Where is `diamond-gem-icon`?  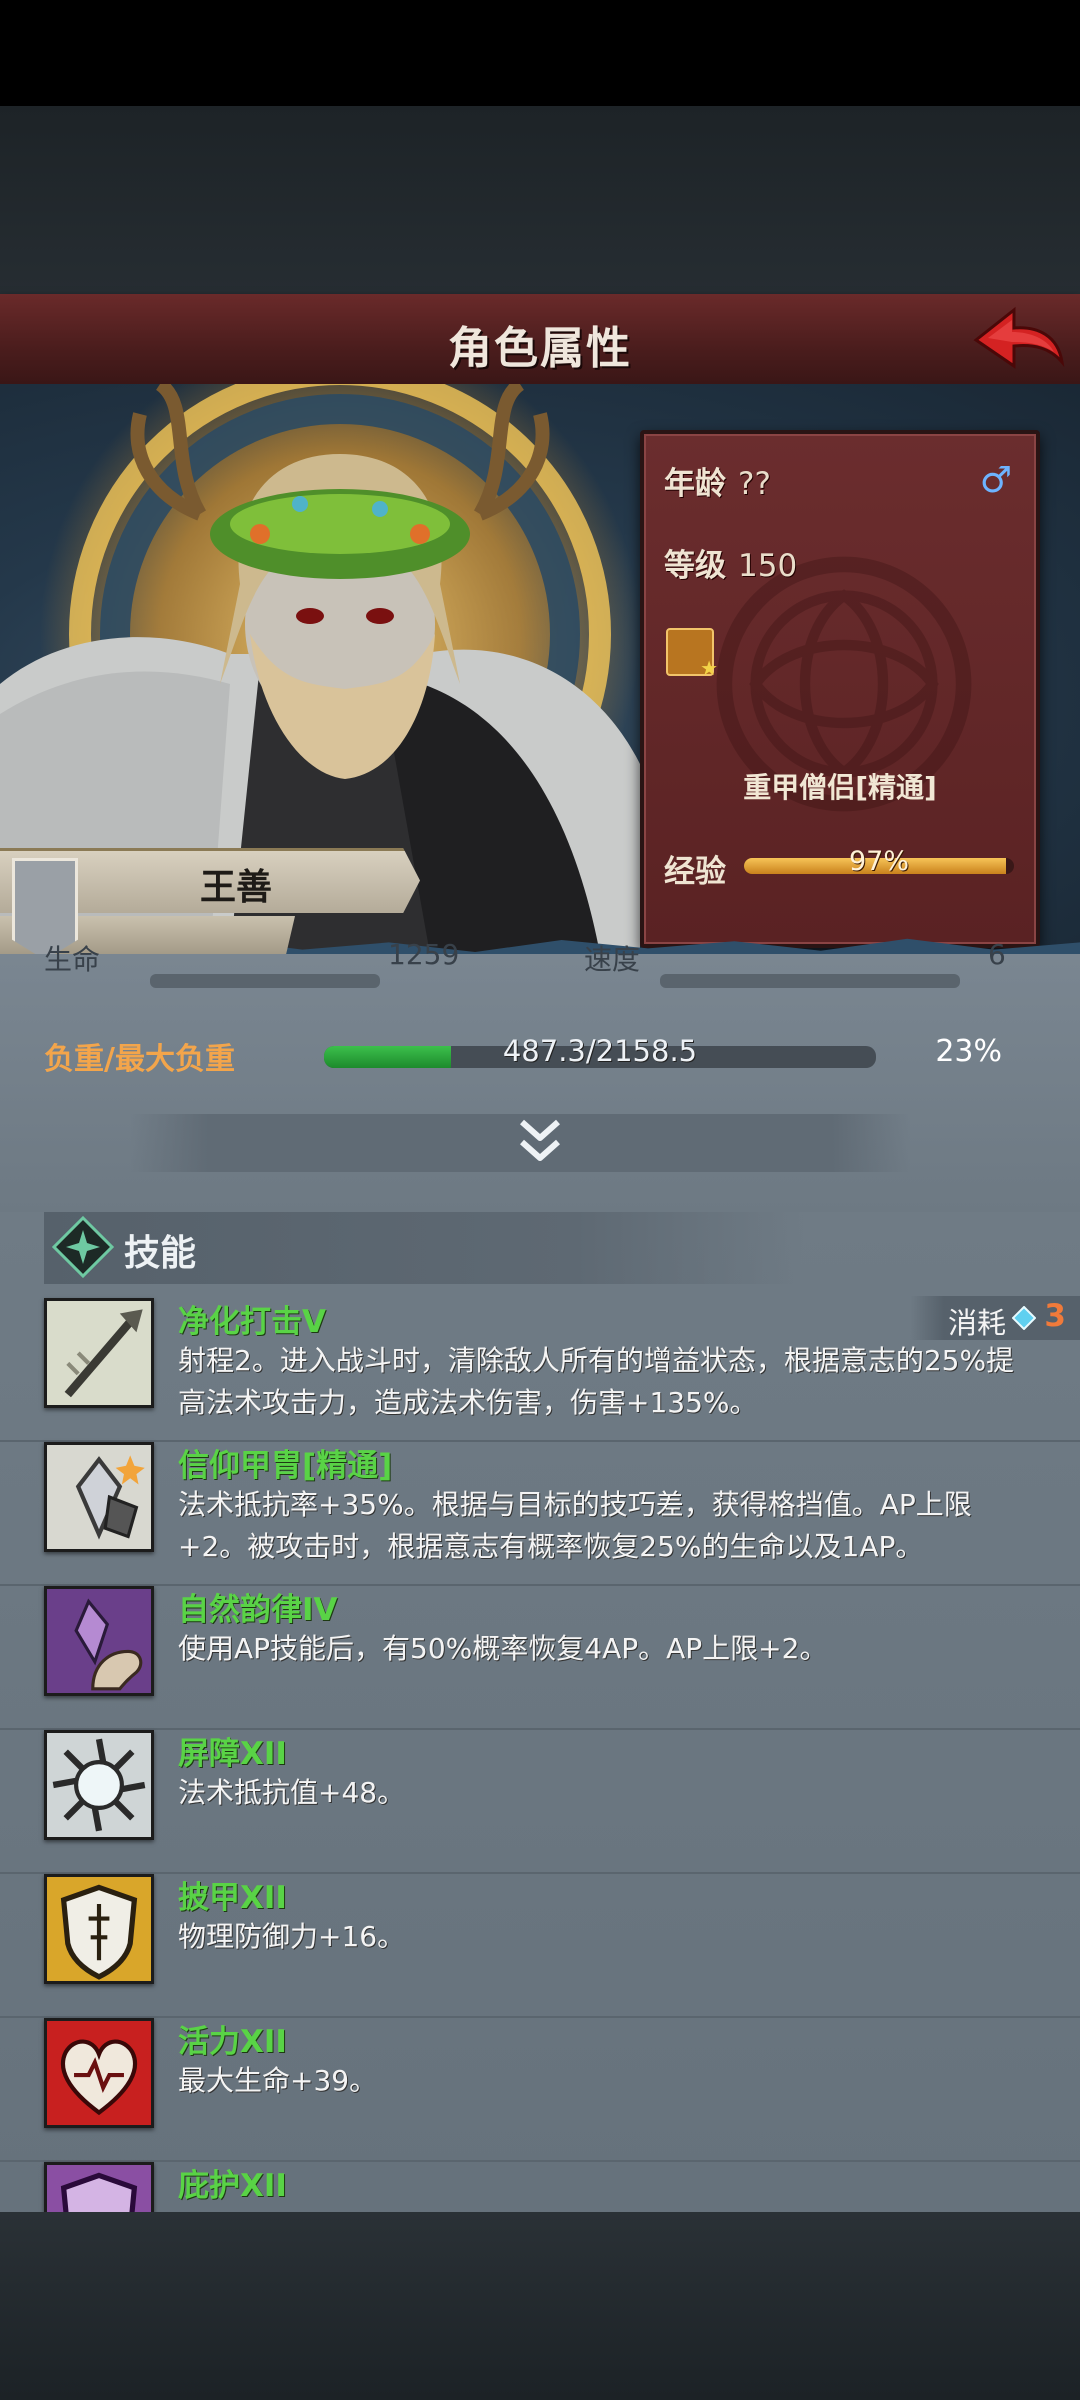
diamond-gem-icon is located at coordinates (1024, 1318).